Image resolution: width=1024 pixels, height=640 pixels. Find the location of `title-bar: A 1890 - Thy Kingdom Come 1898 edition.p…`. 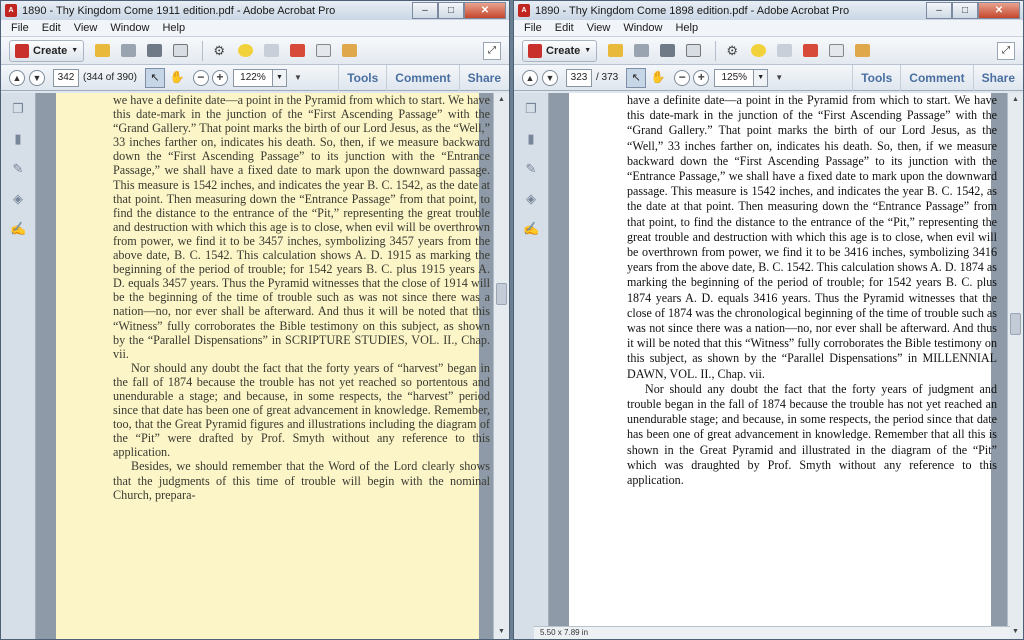

title-bar: A 1890 - Thy Kingdom Come 1898 edition.p… is located at coordinates (768, 10).